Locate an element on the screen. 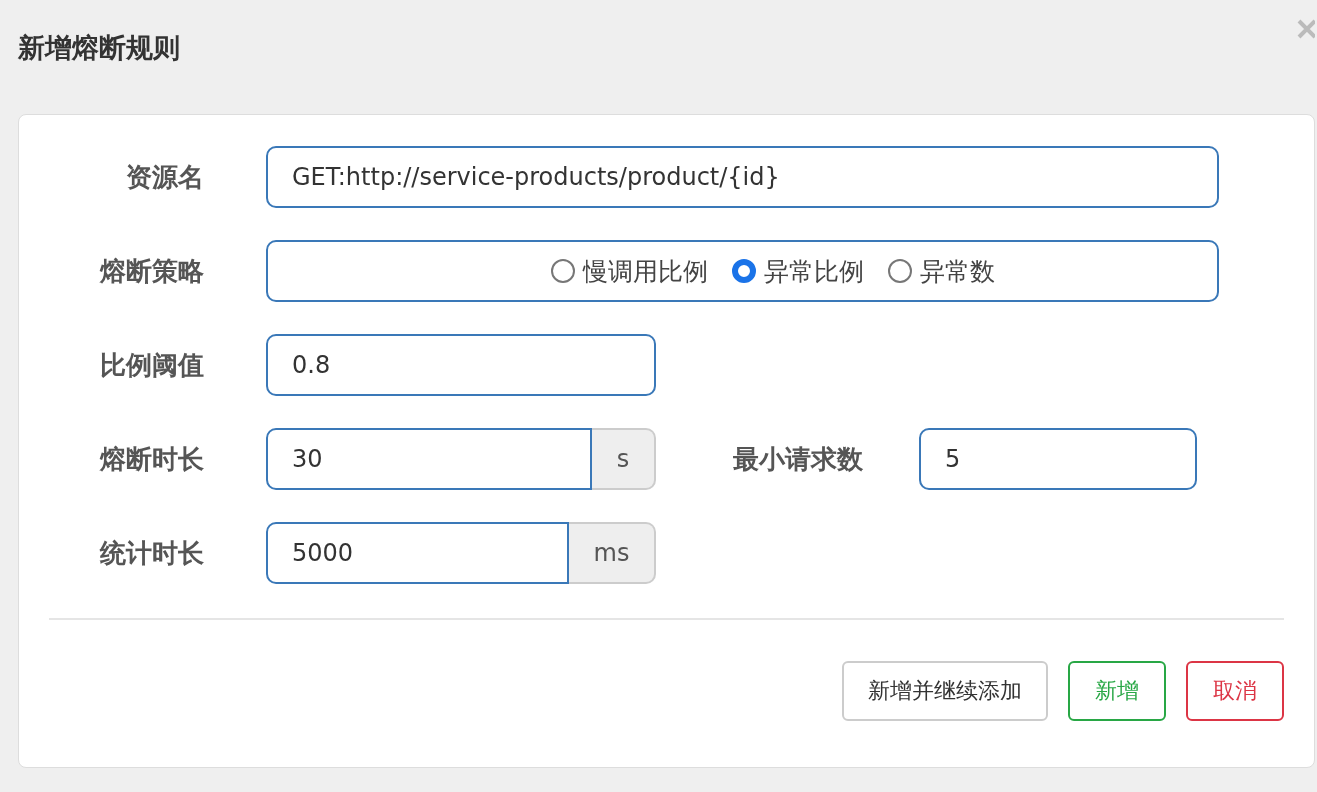 The image size is (1317, 792). unit-addon: ms is located at coordinates (612, 553).